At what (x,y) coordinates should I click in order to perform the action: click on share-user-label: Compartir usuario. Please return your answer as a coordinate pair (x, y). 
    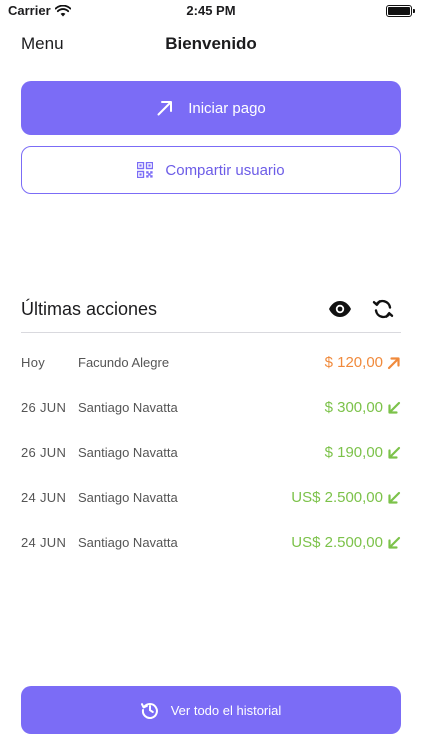
    Looking at the image, I should click on (225, 170).